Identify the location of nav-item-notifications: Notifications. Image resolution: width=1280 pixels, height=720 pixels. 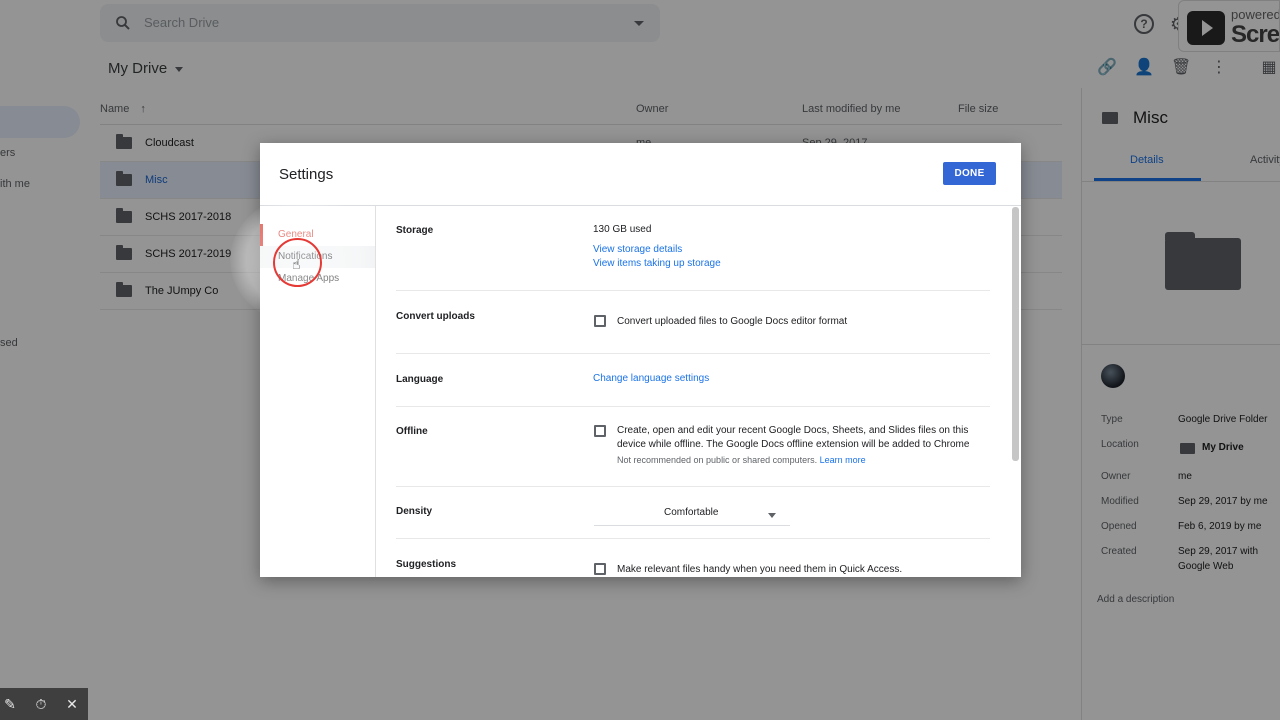
(317, 257).